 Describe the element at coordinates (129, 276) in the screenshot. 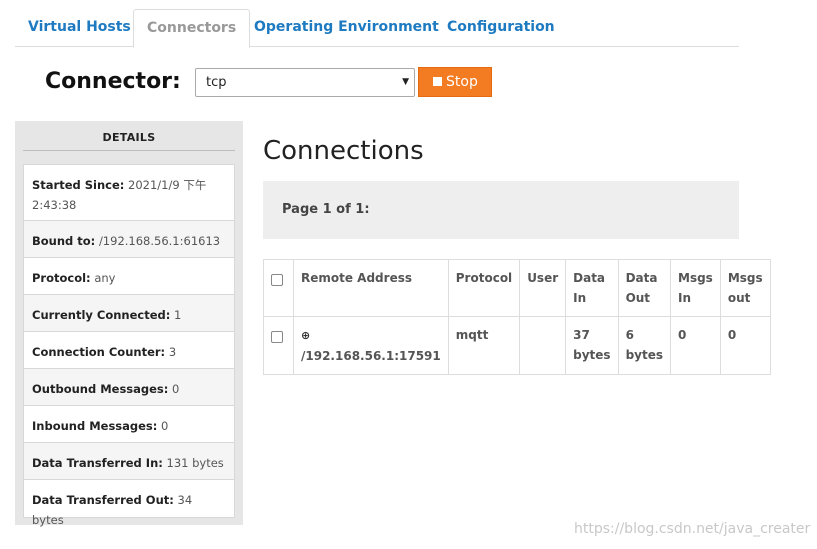

I see `detail-protocol: Protocol: any` at that location.